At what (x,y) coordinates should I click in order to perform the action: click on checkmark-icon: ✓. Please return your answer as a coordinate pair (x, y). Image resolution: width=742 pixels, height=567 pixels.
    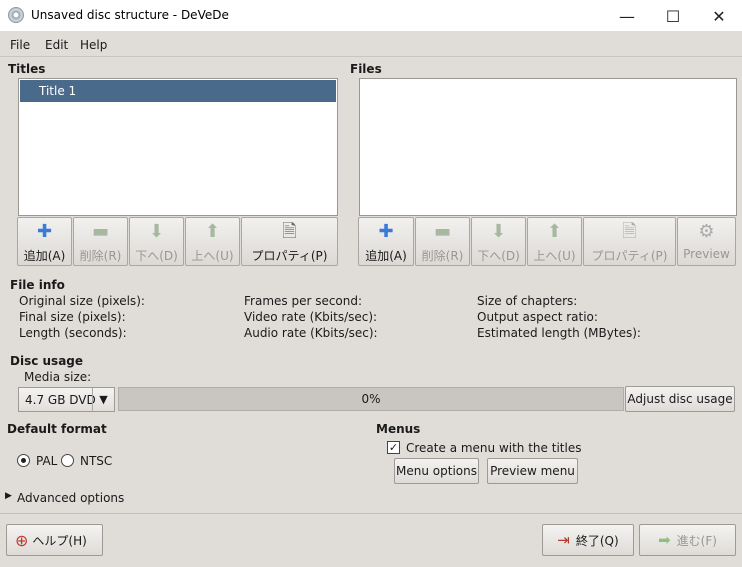
    Looking at the image, I should click on (393, 447).